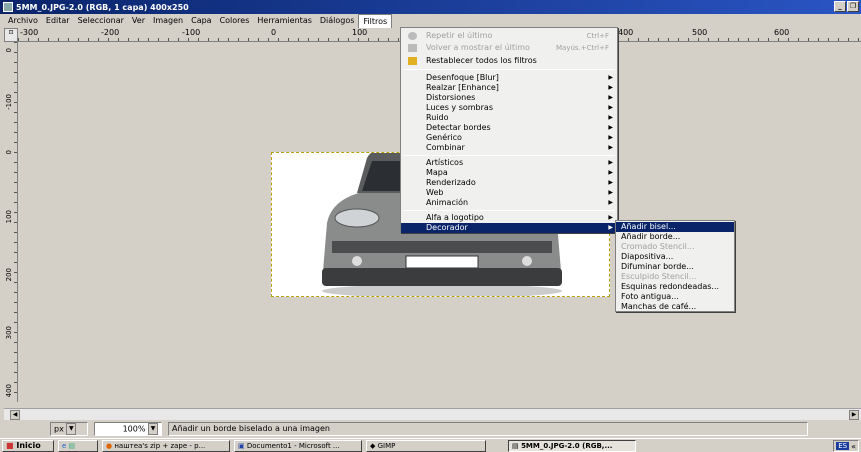  Describe the element at coordinates (509, 203) in the screenshot. I see `menu-item-animation: Animación ▶` at that location.